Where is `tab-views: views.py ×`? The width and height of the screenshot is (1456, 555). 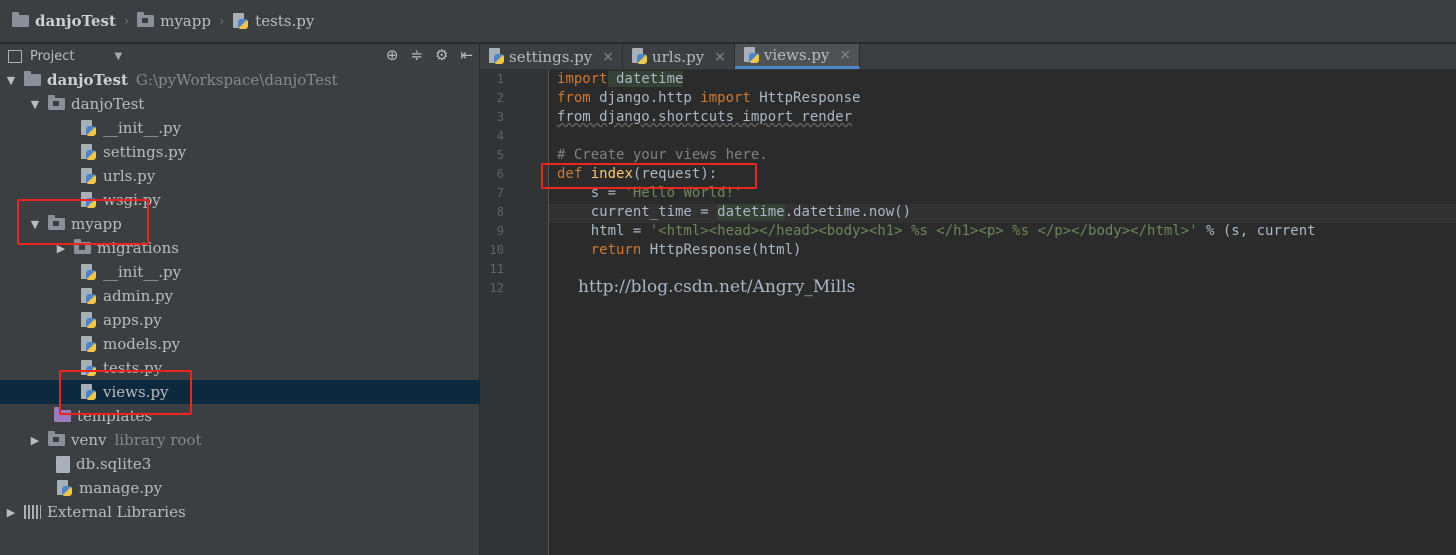
tab-views: views.py × is located at coordinates (797, 56).